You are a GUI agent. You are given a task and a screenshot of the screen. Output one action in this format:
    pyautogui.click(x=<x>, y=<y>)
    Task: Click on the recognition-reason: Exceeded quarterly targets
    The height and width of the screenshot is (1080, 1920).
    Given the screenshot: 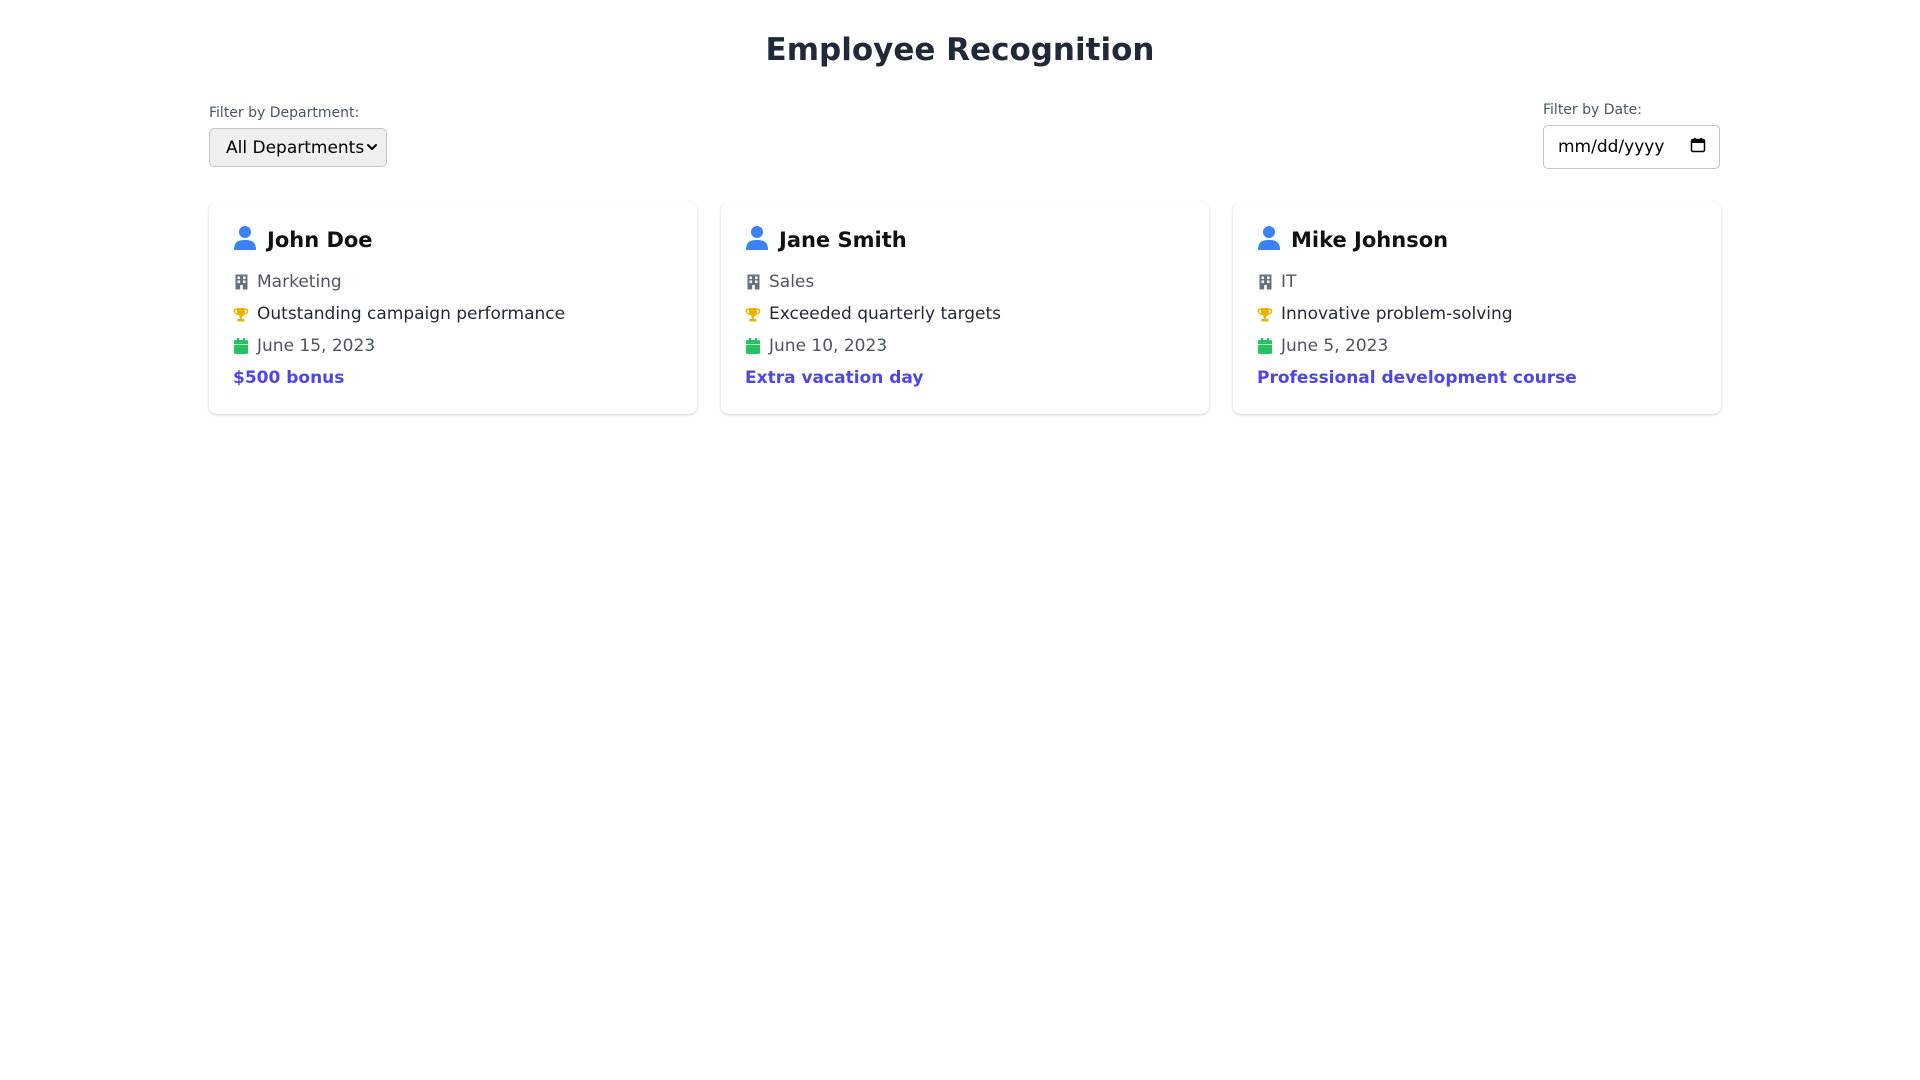 What is the action you would take?
    pyautogui.click(x=885, y=314)
    